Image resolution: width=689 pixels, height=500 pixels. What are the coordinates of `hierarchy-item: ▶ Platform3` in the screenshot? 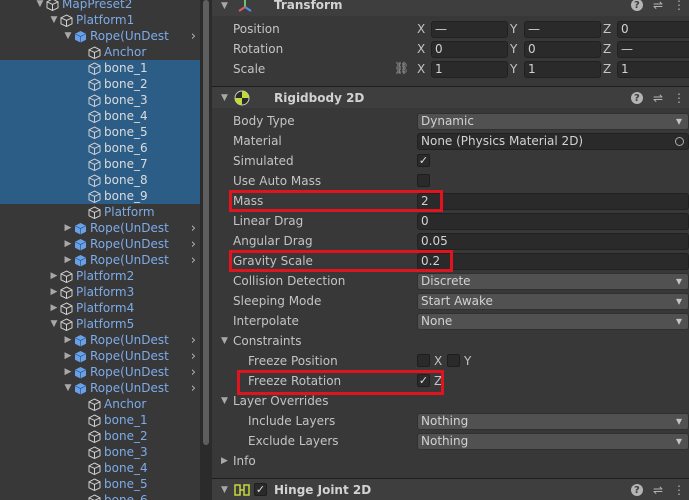 It's located at (100, 292).